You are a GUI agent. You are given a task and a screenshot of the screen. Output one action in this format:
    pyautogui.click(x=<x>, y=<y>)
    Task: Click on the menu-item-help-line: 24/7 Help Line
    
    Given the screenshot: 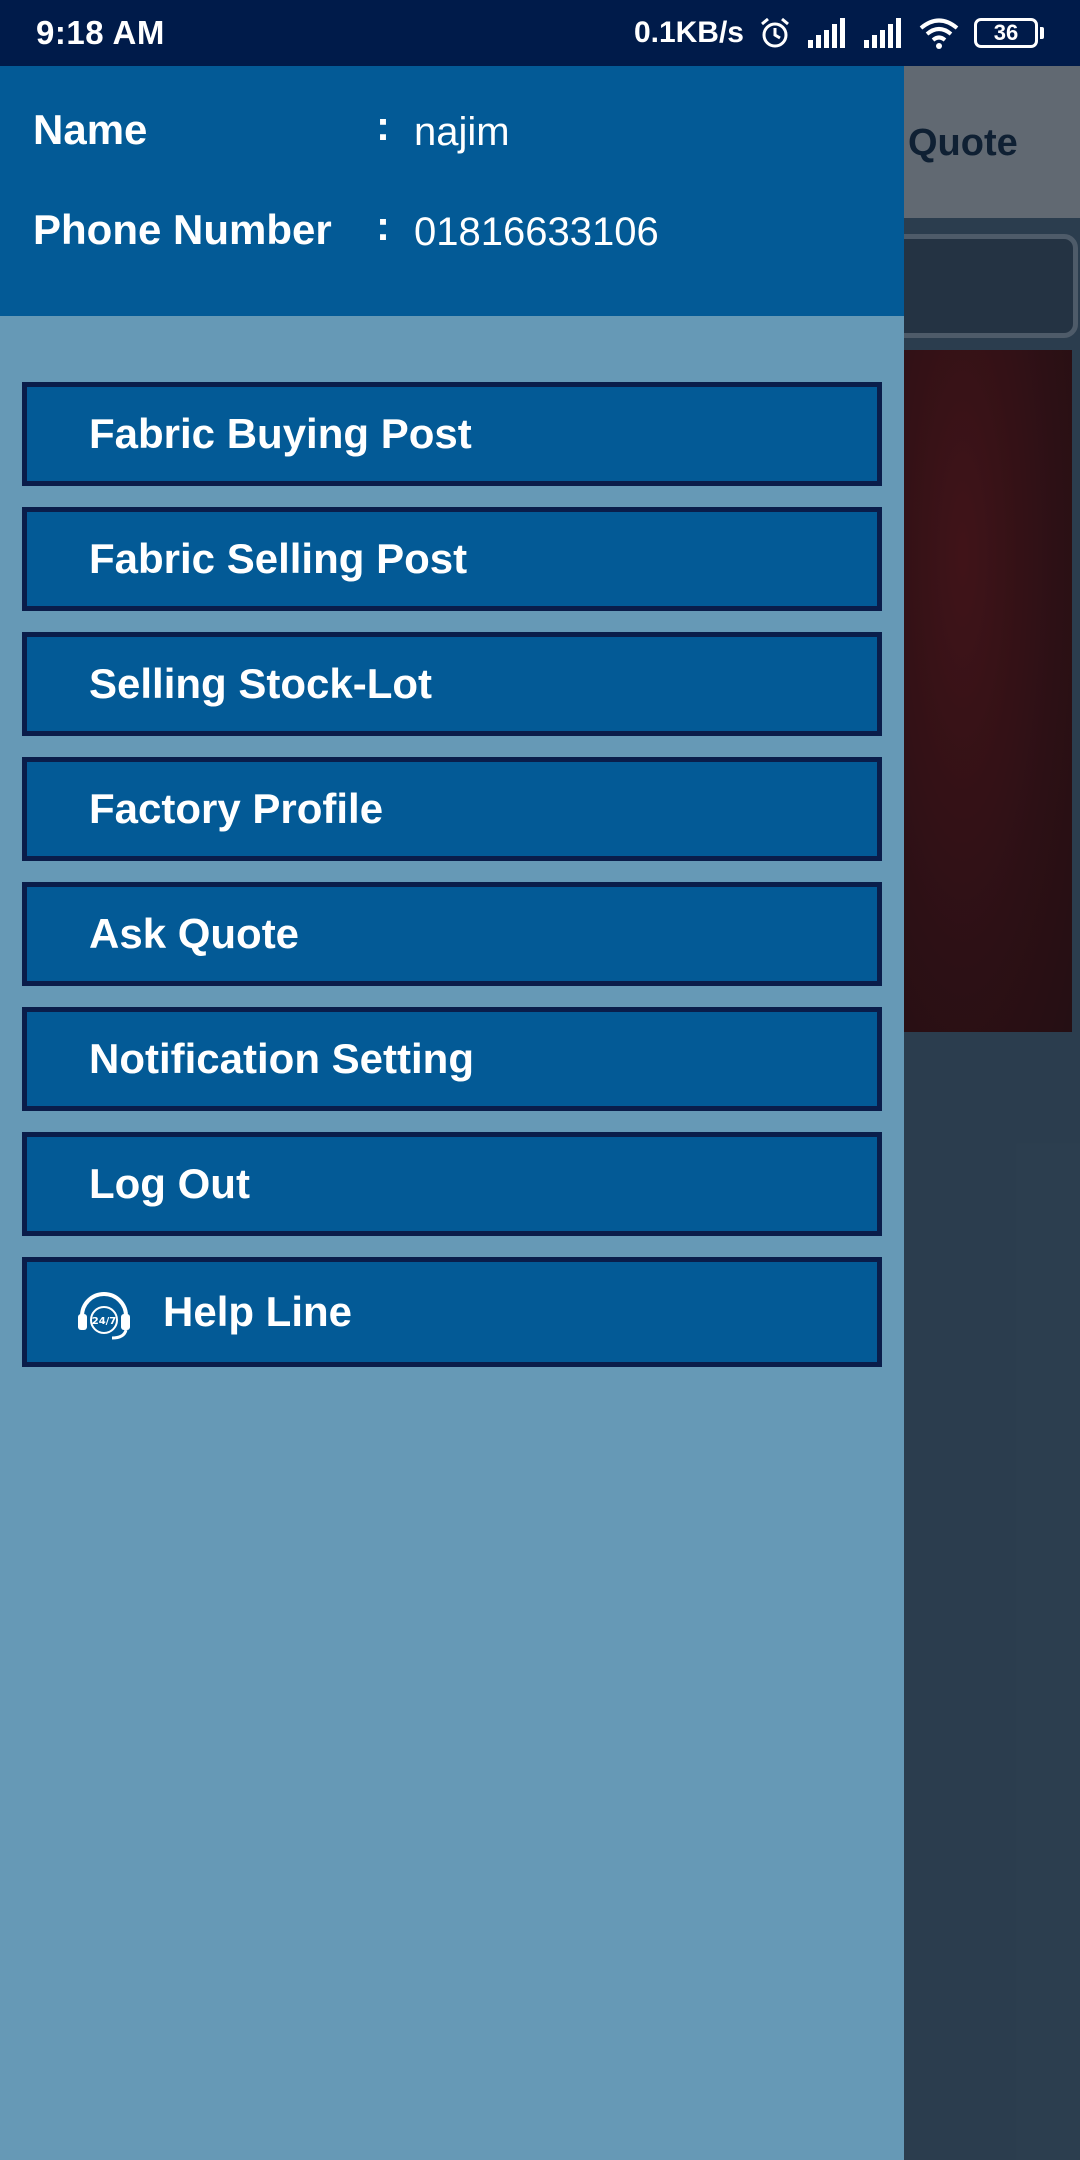 What is the action you would take?
    pyautogui.click(x=452, y=1312)
    